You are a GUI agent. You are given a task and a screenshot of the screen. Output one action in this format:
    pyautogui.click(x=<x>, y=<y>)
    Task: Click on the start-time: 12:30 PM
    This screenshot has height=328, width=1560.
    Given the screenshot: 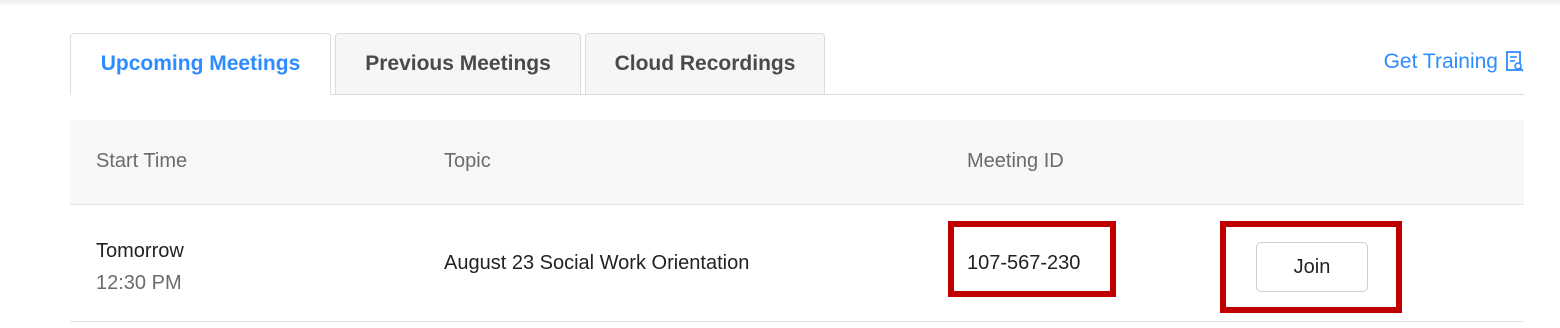 What is the action you would take?
    pyautogui.click(x=139, y=283)
    